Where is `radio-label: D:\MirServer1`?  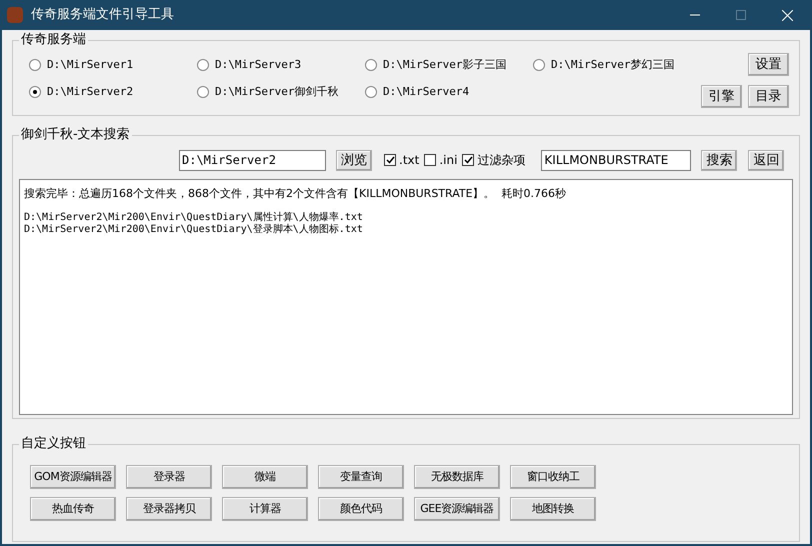 radio-label: D:\MirServer1 is located at coordinates (90, 65).